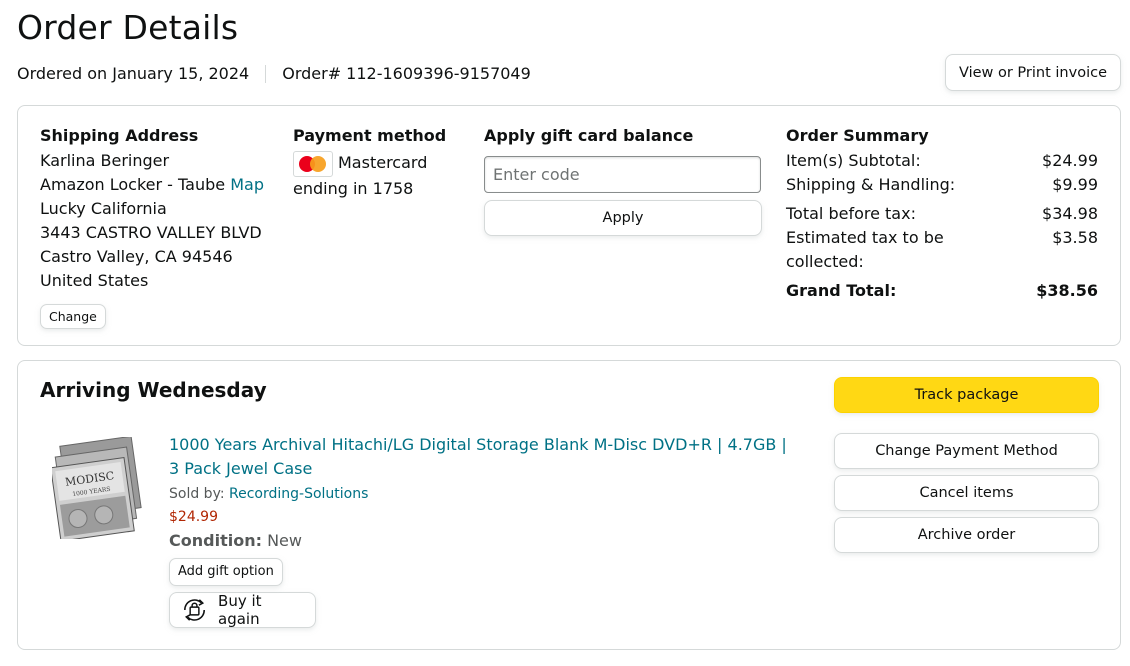 This screenshot has width=1130, height=666. I want to click on order-summary-title: Order Summary, so click(857, 135).